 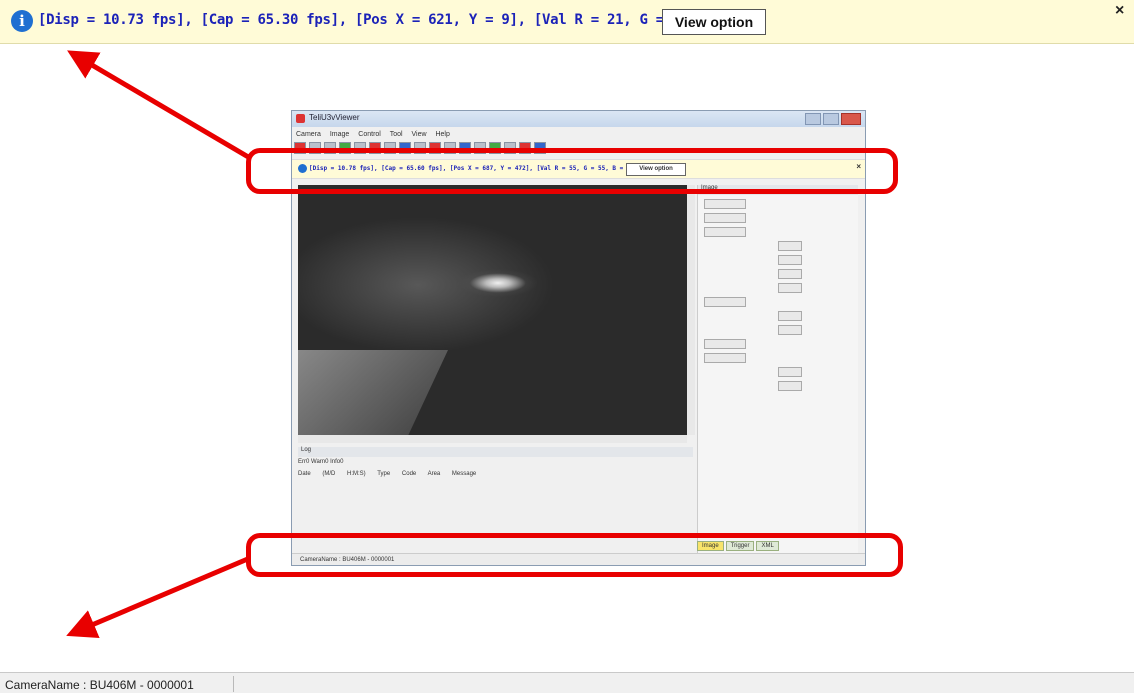 What do you see at coordinates (233, 684) in the screenshot?
I see `status-divider` at bounding box center [233, 684].